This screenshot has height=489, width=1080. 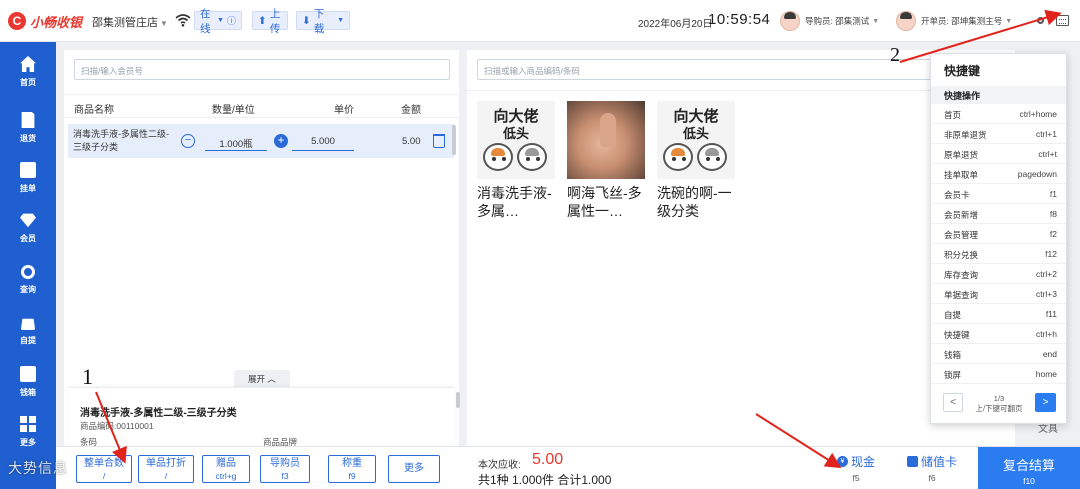 What do you see at coordinates (998, 174) in the screenshot?
I see `shortcut-row: 挂单取单 pagedown` at bounding box center [998, 174].